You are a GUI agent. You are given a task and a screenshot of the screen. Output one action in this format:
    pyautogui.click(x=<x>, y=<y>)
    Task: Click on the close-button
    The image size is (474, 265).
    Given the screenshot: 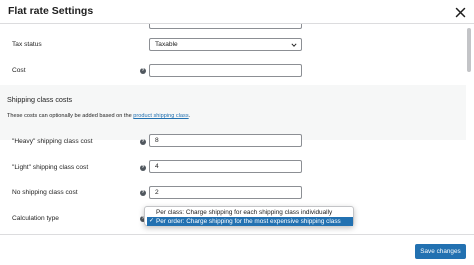 What is the action you would take?
    pyautogui.click(x=460, y=12)
    